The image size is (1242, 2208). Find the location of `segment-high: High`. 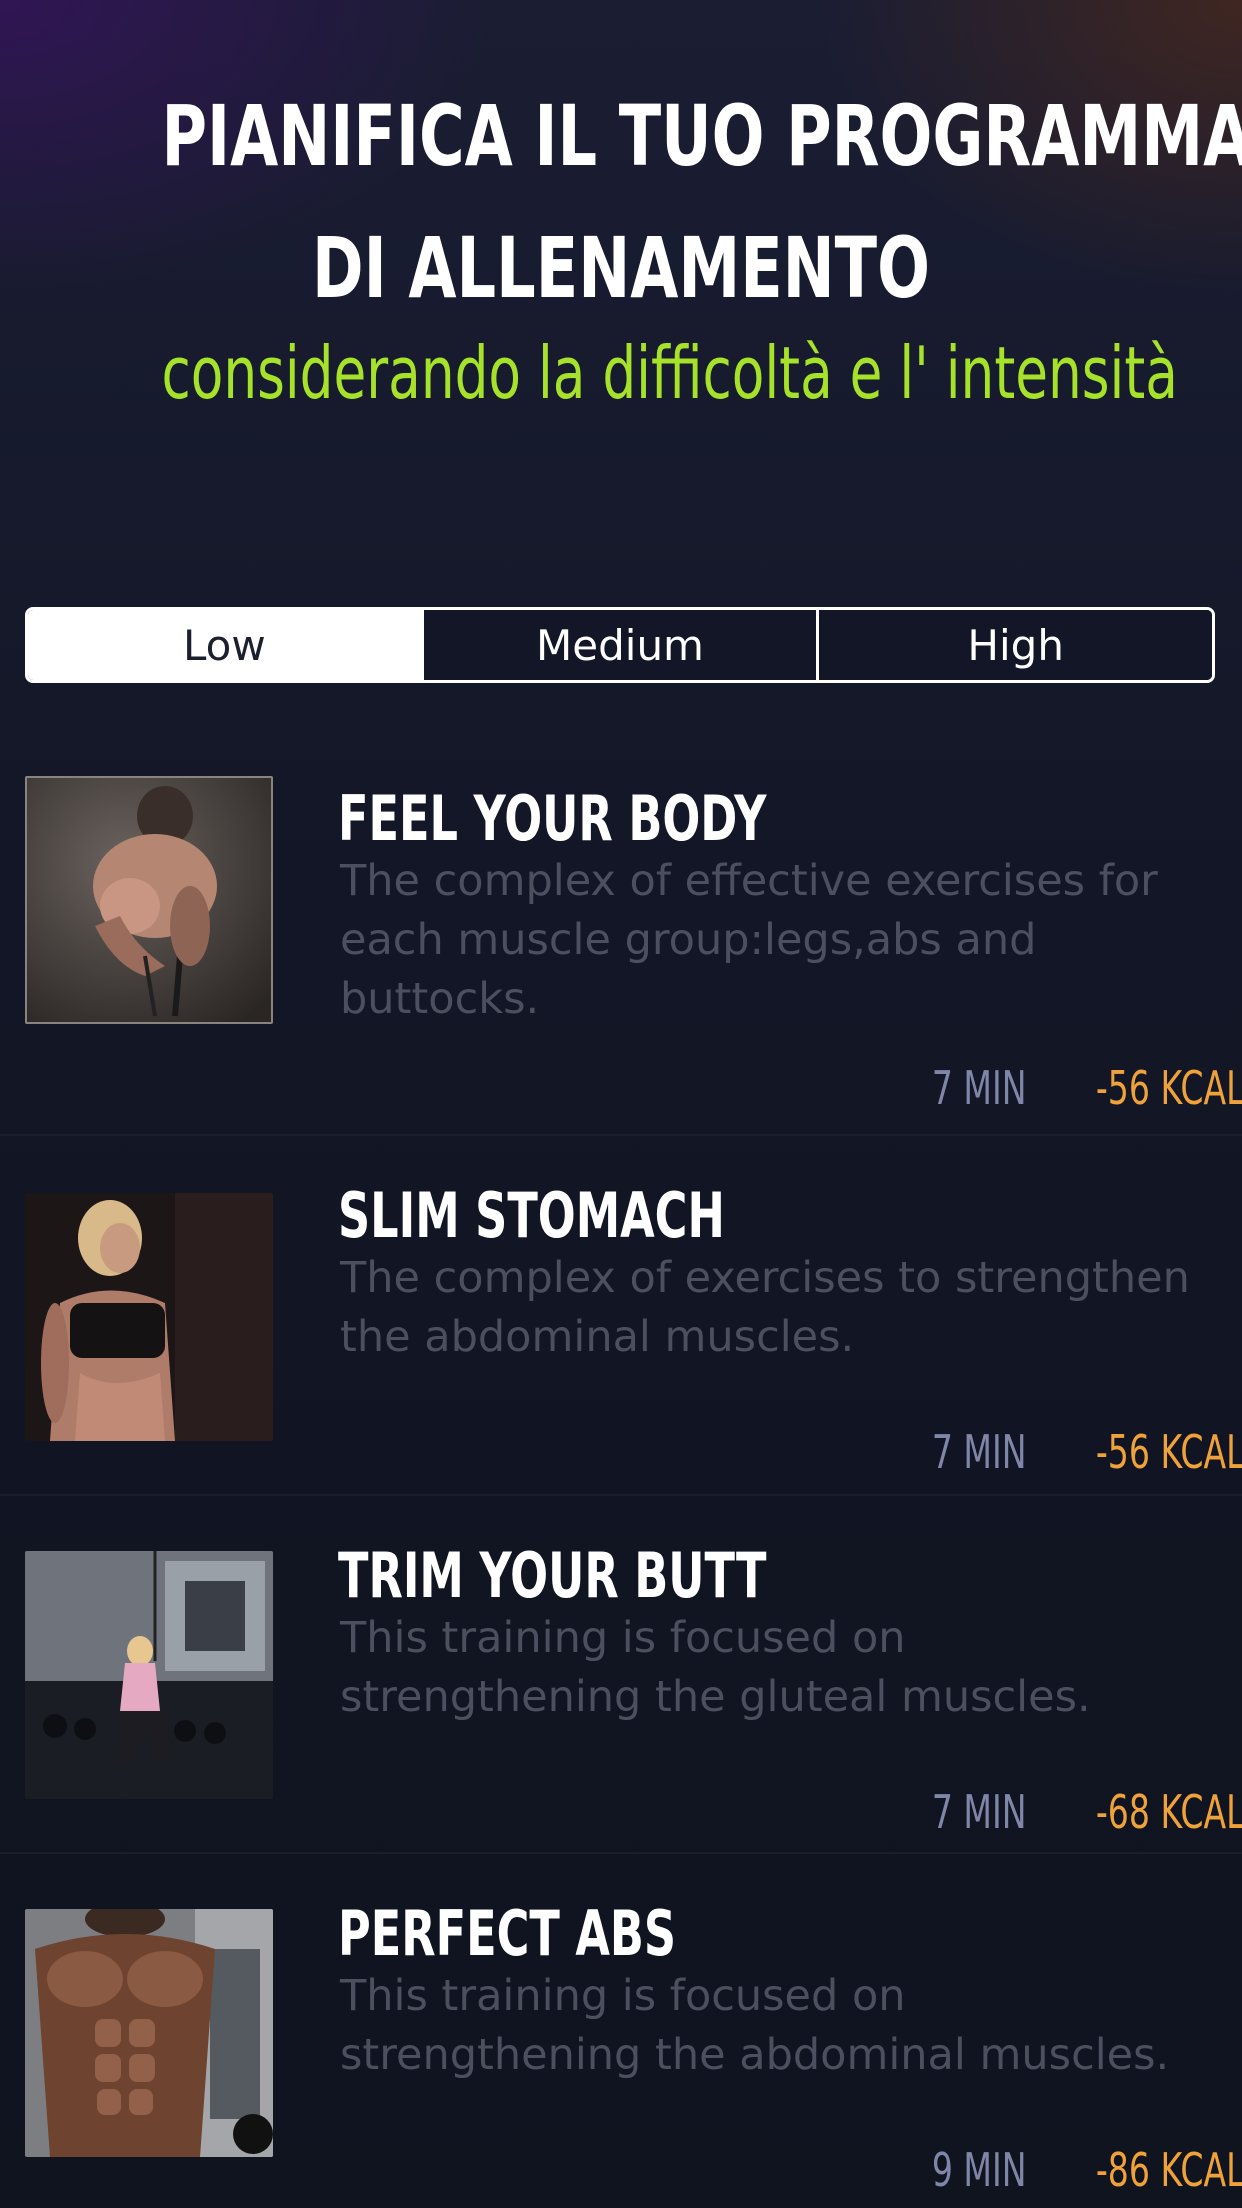

segment-high: High is located at coordinates (1014, 645).